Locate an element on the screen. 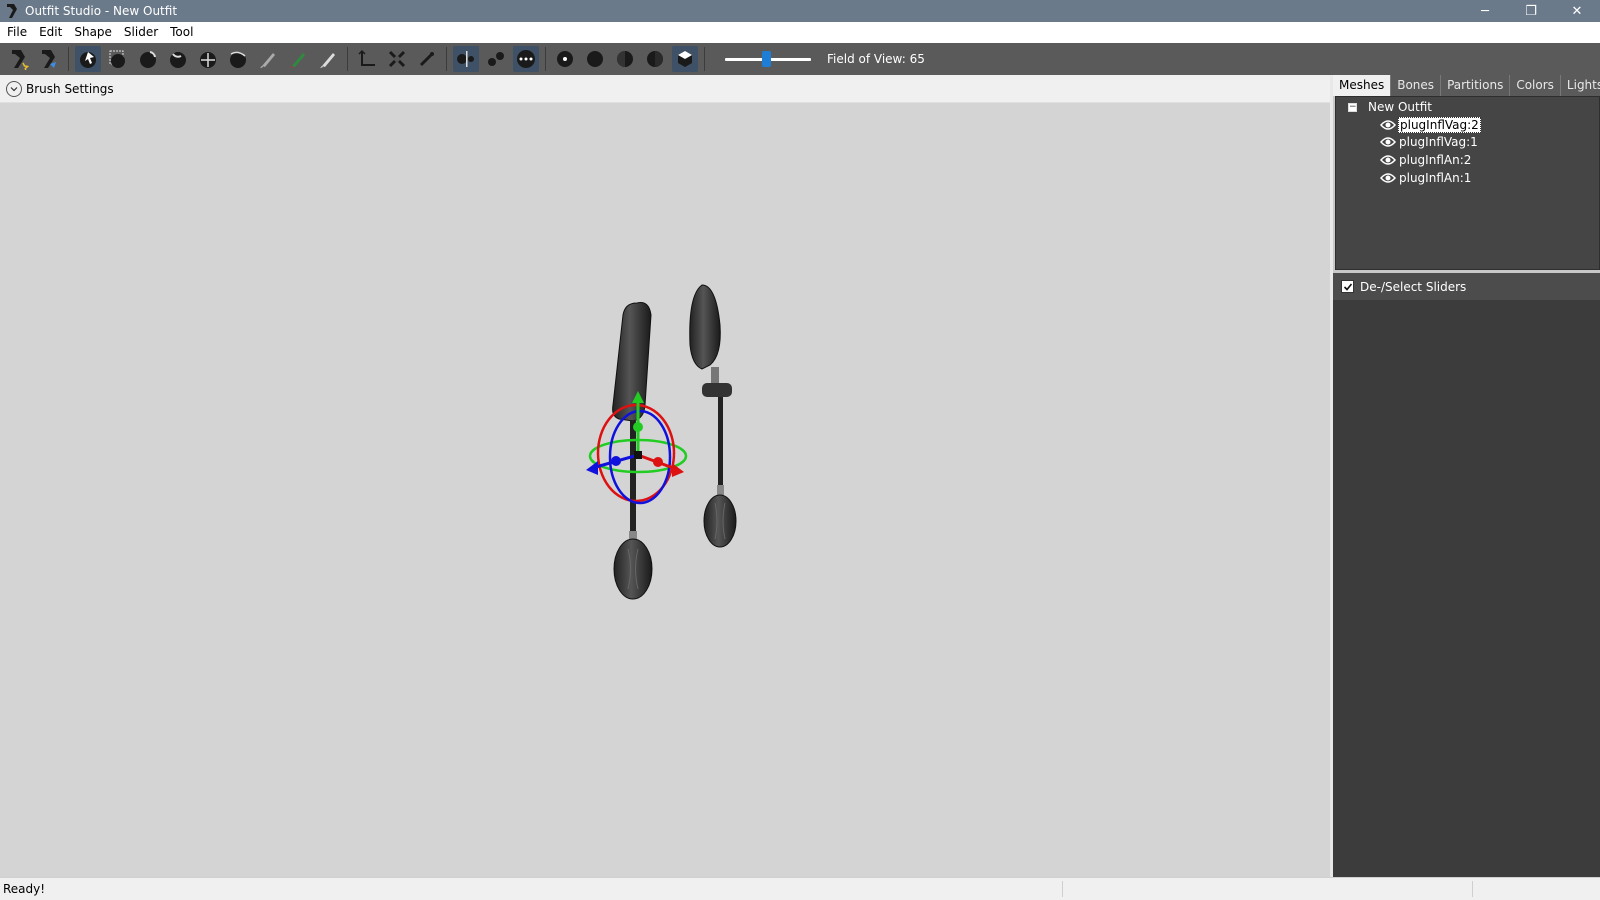  tree-root: − New Outfit is located at coordinates (1390, 107).